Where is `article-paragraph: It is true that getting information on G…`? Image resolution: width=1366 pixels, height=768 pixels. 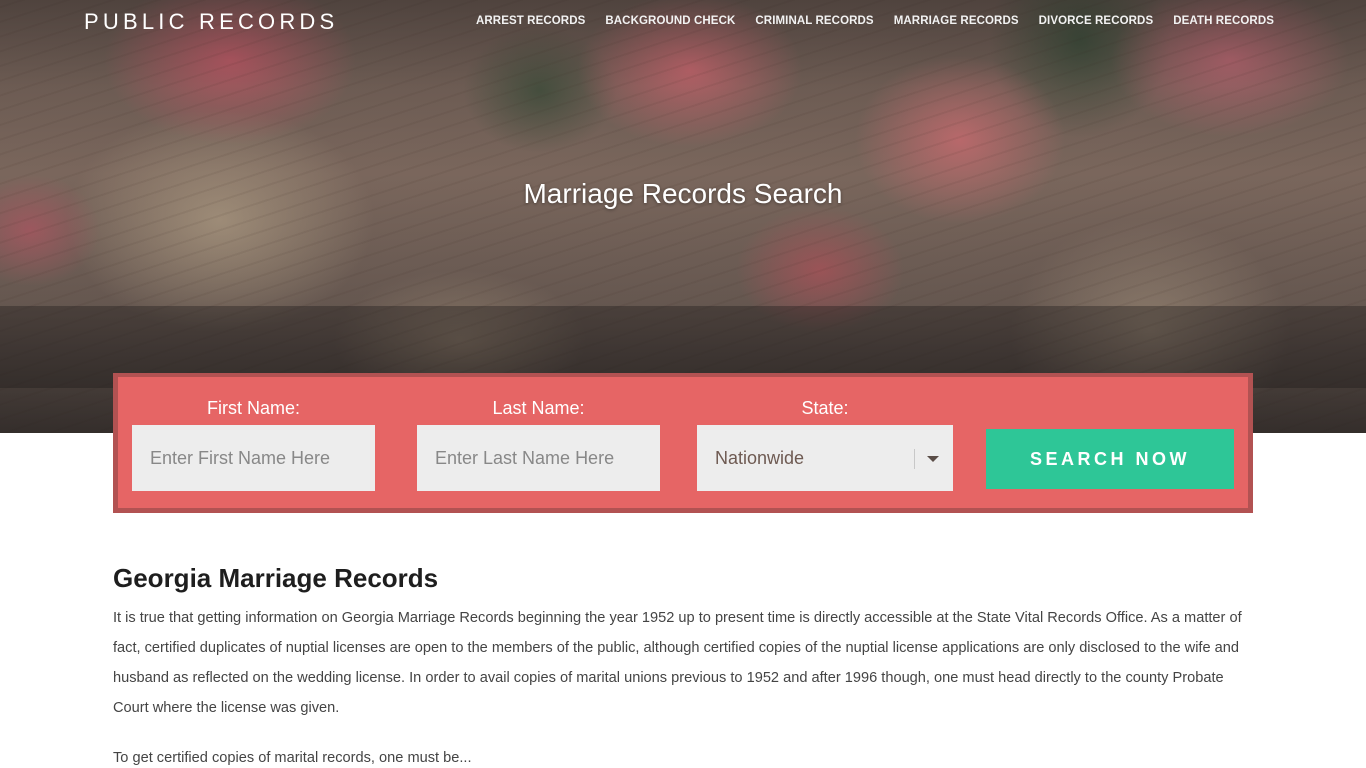 article-paragraph: It is true that getting information on G… is located at coordinates (677, 663).